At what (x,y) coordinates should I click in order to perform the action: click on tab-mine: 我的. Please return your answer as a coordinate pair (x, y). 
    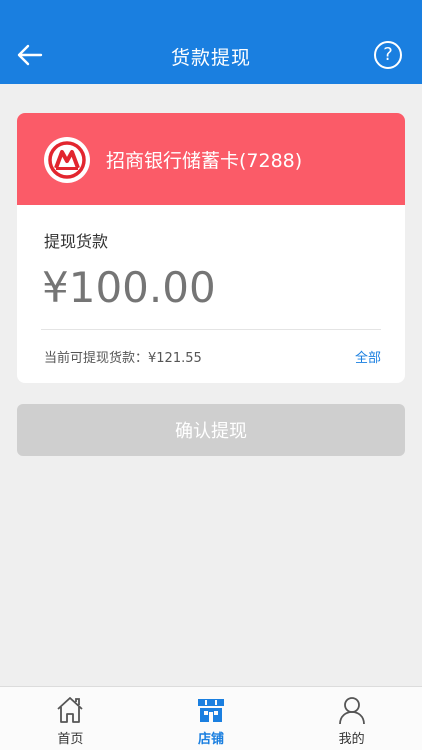
    Looking at the image, I should click on (351, 718).